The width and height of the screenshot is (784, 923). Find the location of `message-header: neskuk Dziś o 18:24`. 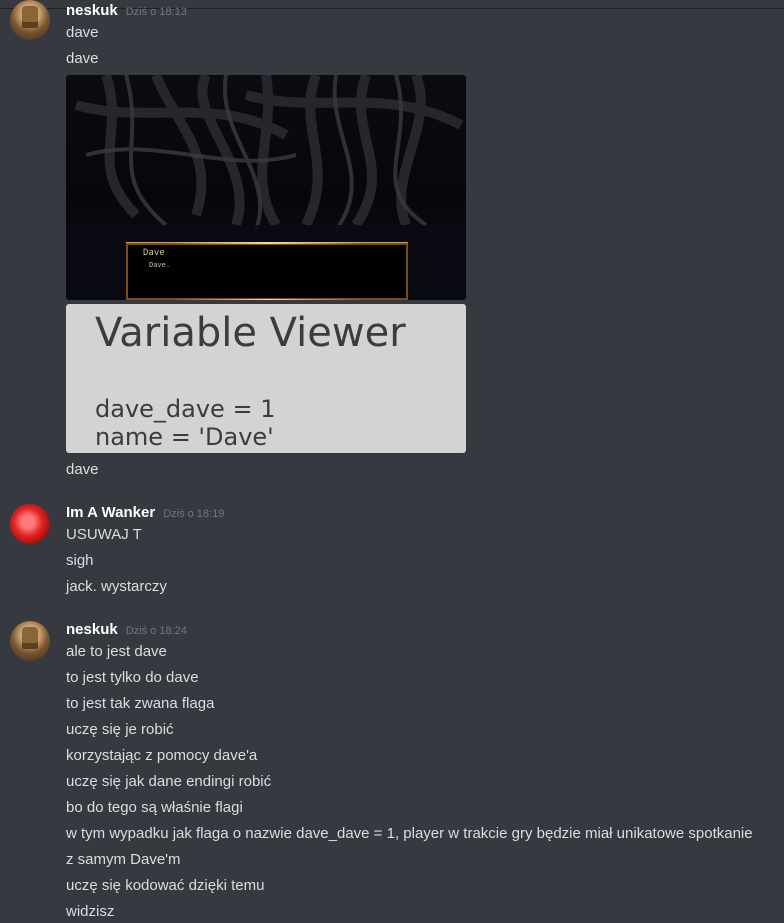

message-header: neskuk Dziś o 18:24 is located at coordinates (126, 631).